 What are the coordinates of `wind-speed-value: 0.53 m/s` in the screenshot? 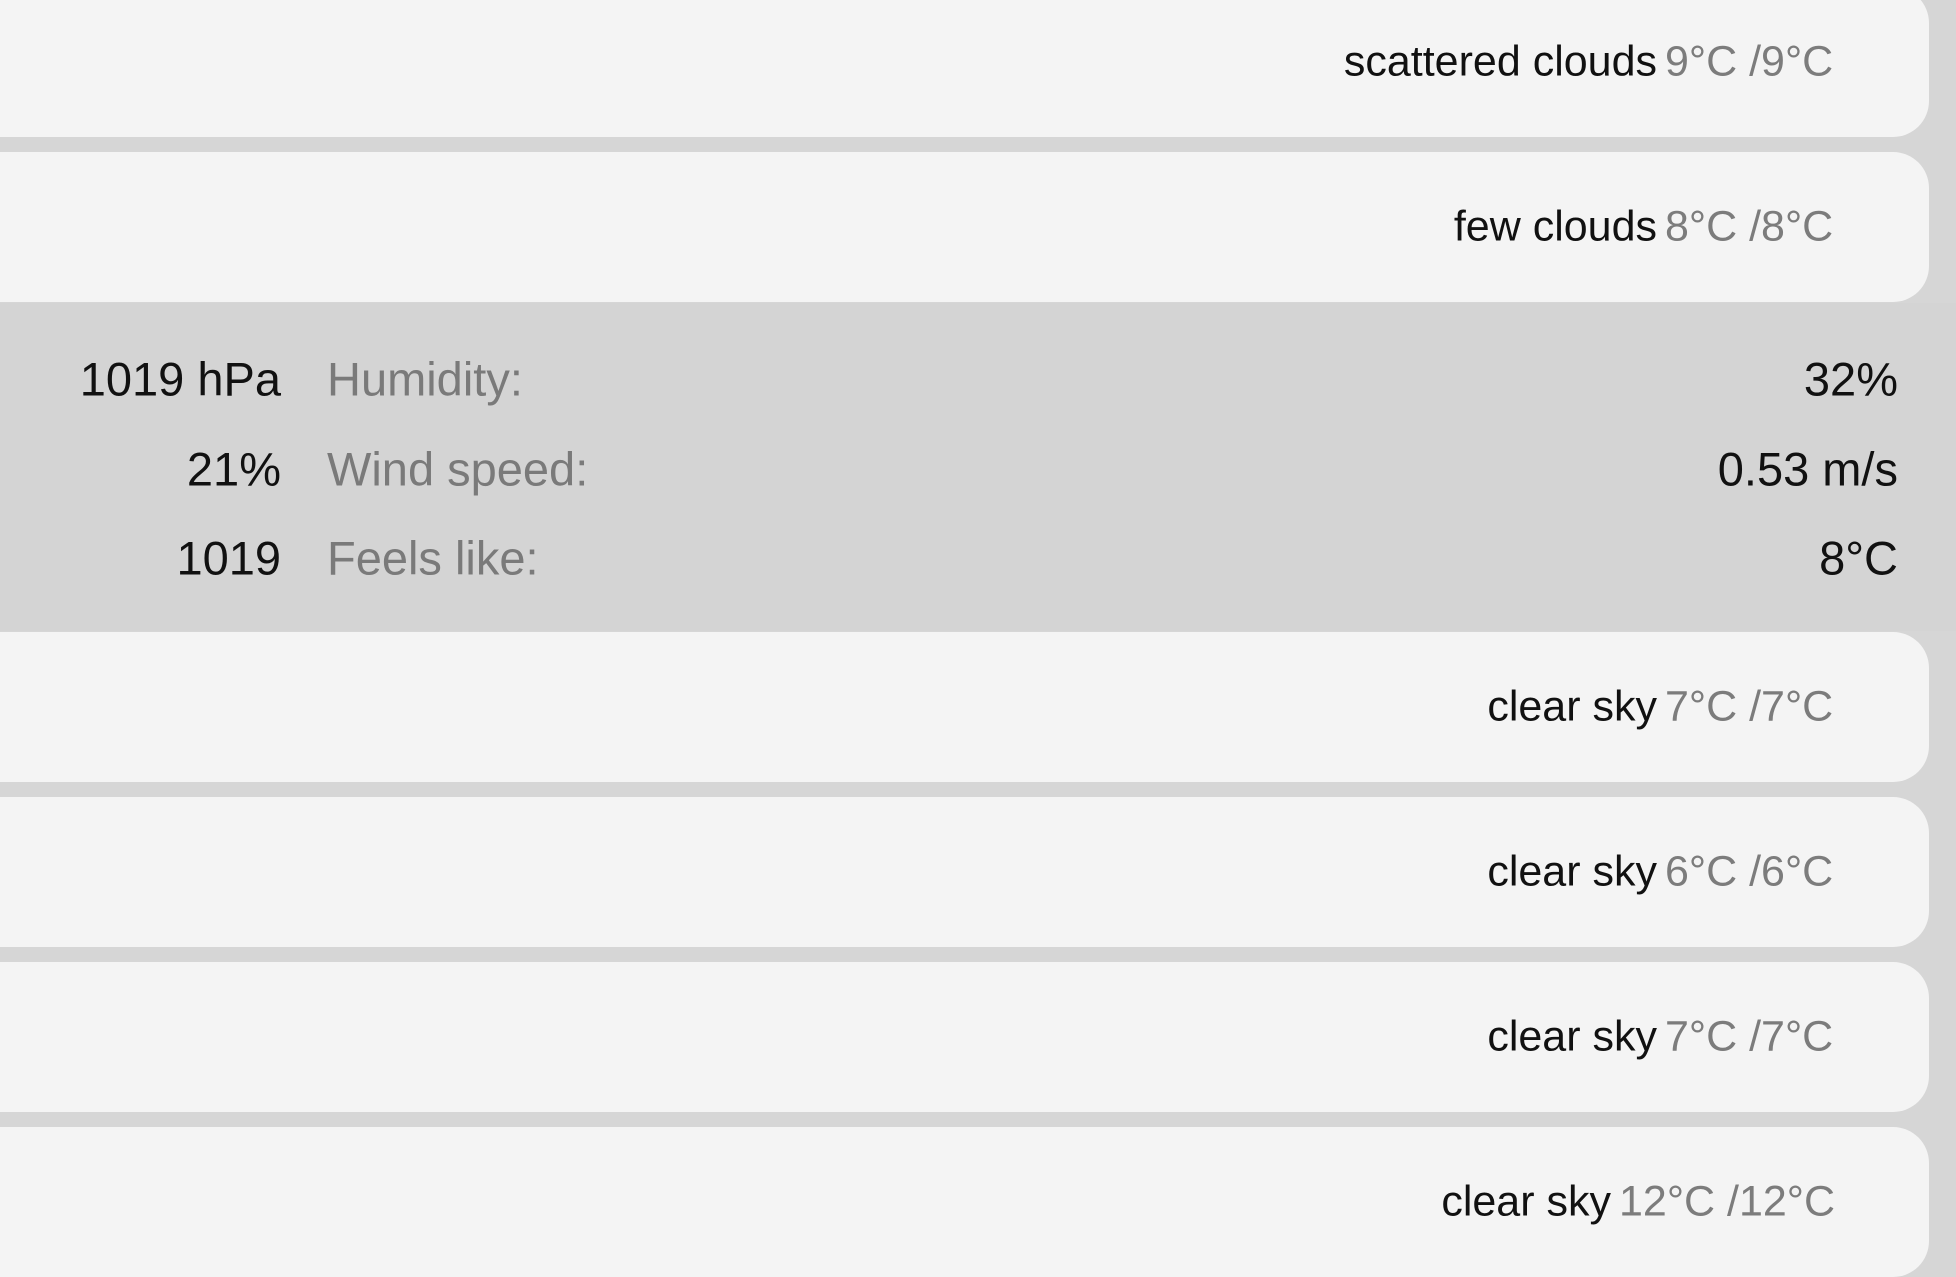 It's located at (1807, 469).